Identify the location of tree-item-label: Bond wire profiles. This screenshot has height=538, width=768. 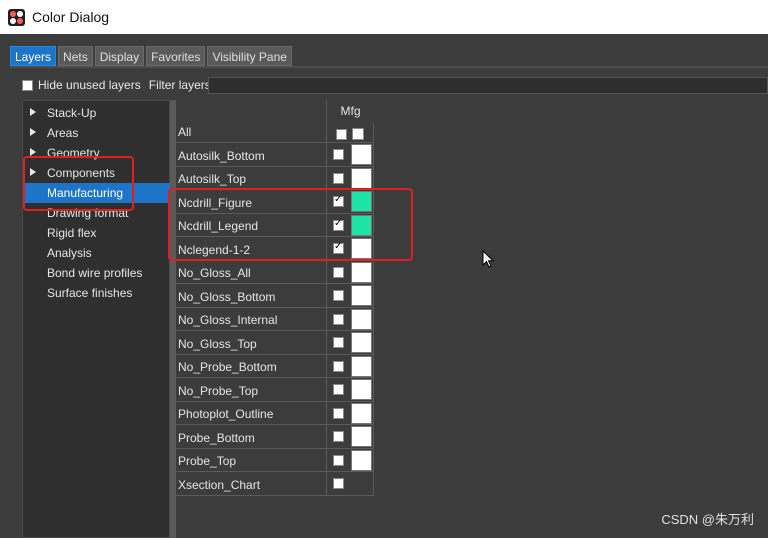
(95, 273).